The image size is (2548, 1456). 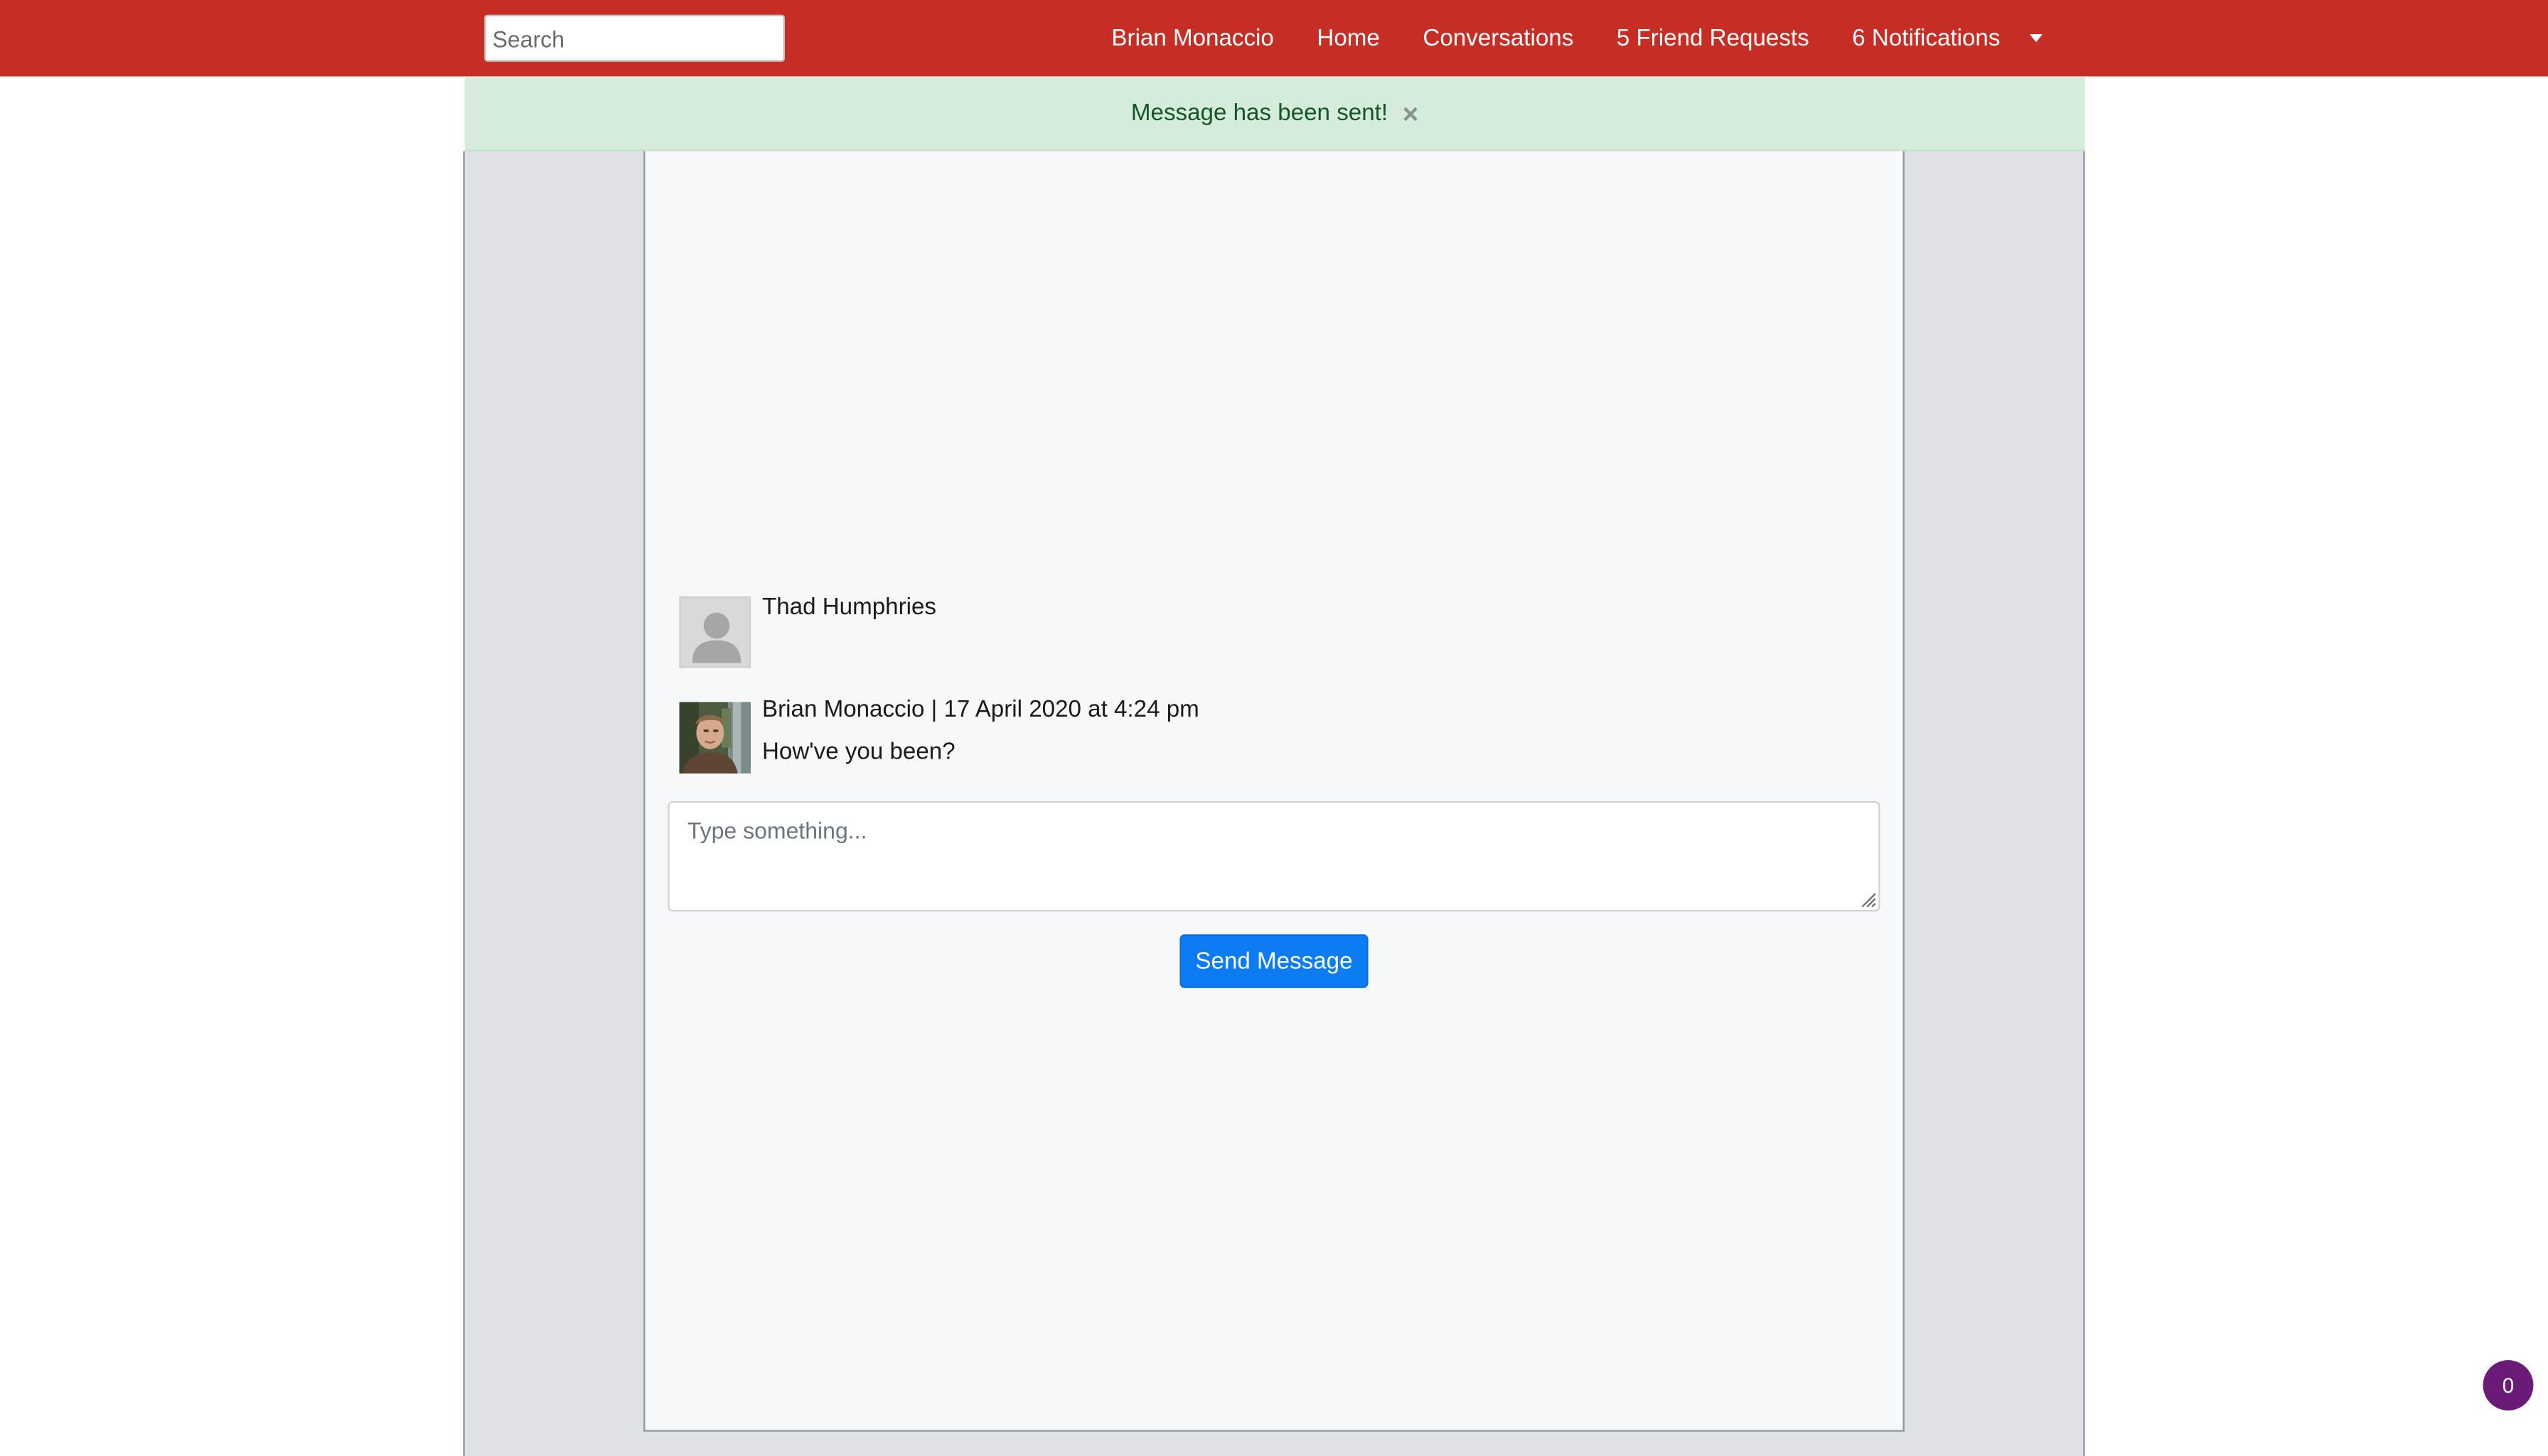 What do you see at coordinates (1274, 856) in the screenshot?
I see `message-compose-field` at bounding box center [1274, 856].